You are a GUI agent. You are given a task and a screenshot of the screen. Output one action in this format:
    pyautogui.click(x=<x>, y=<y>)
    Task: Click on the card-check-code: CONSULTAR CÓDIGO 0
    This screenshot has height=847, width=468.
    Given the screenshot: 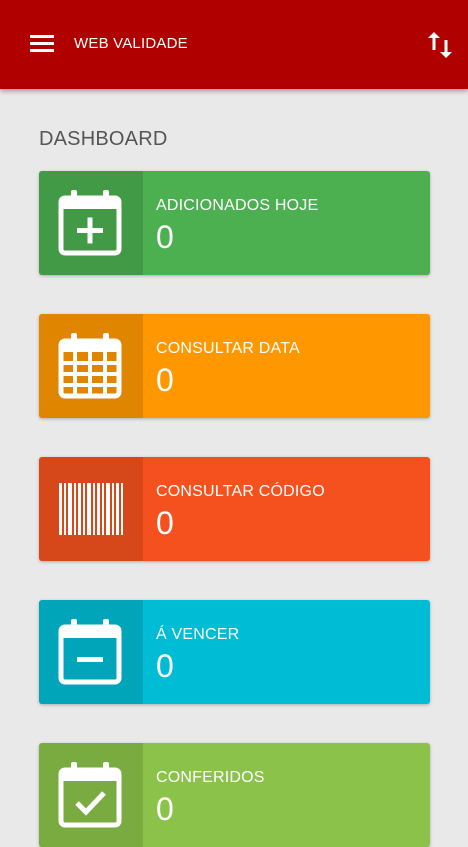 What is the action you would take?
    pyautogui.click(x=234, y=509)
    